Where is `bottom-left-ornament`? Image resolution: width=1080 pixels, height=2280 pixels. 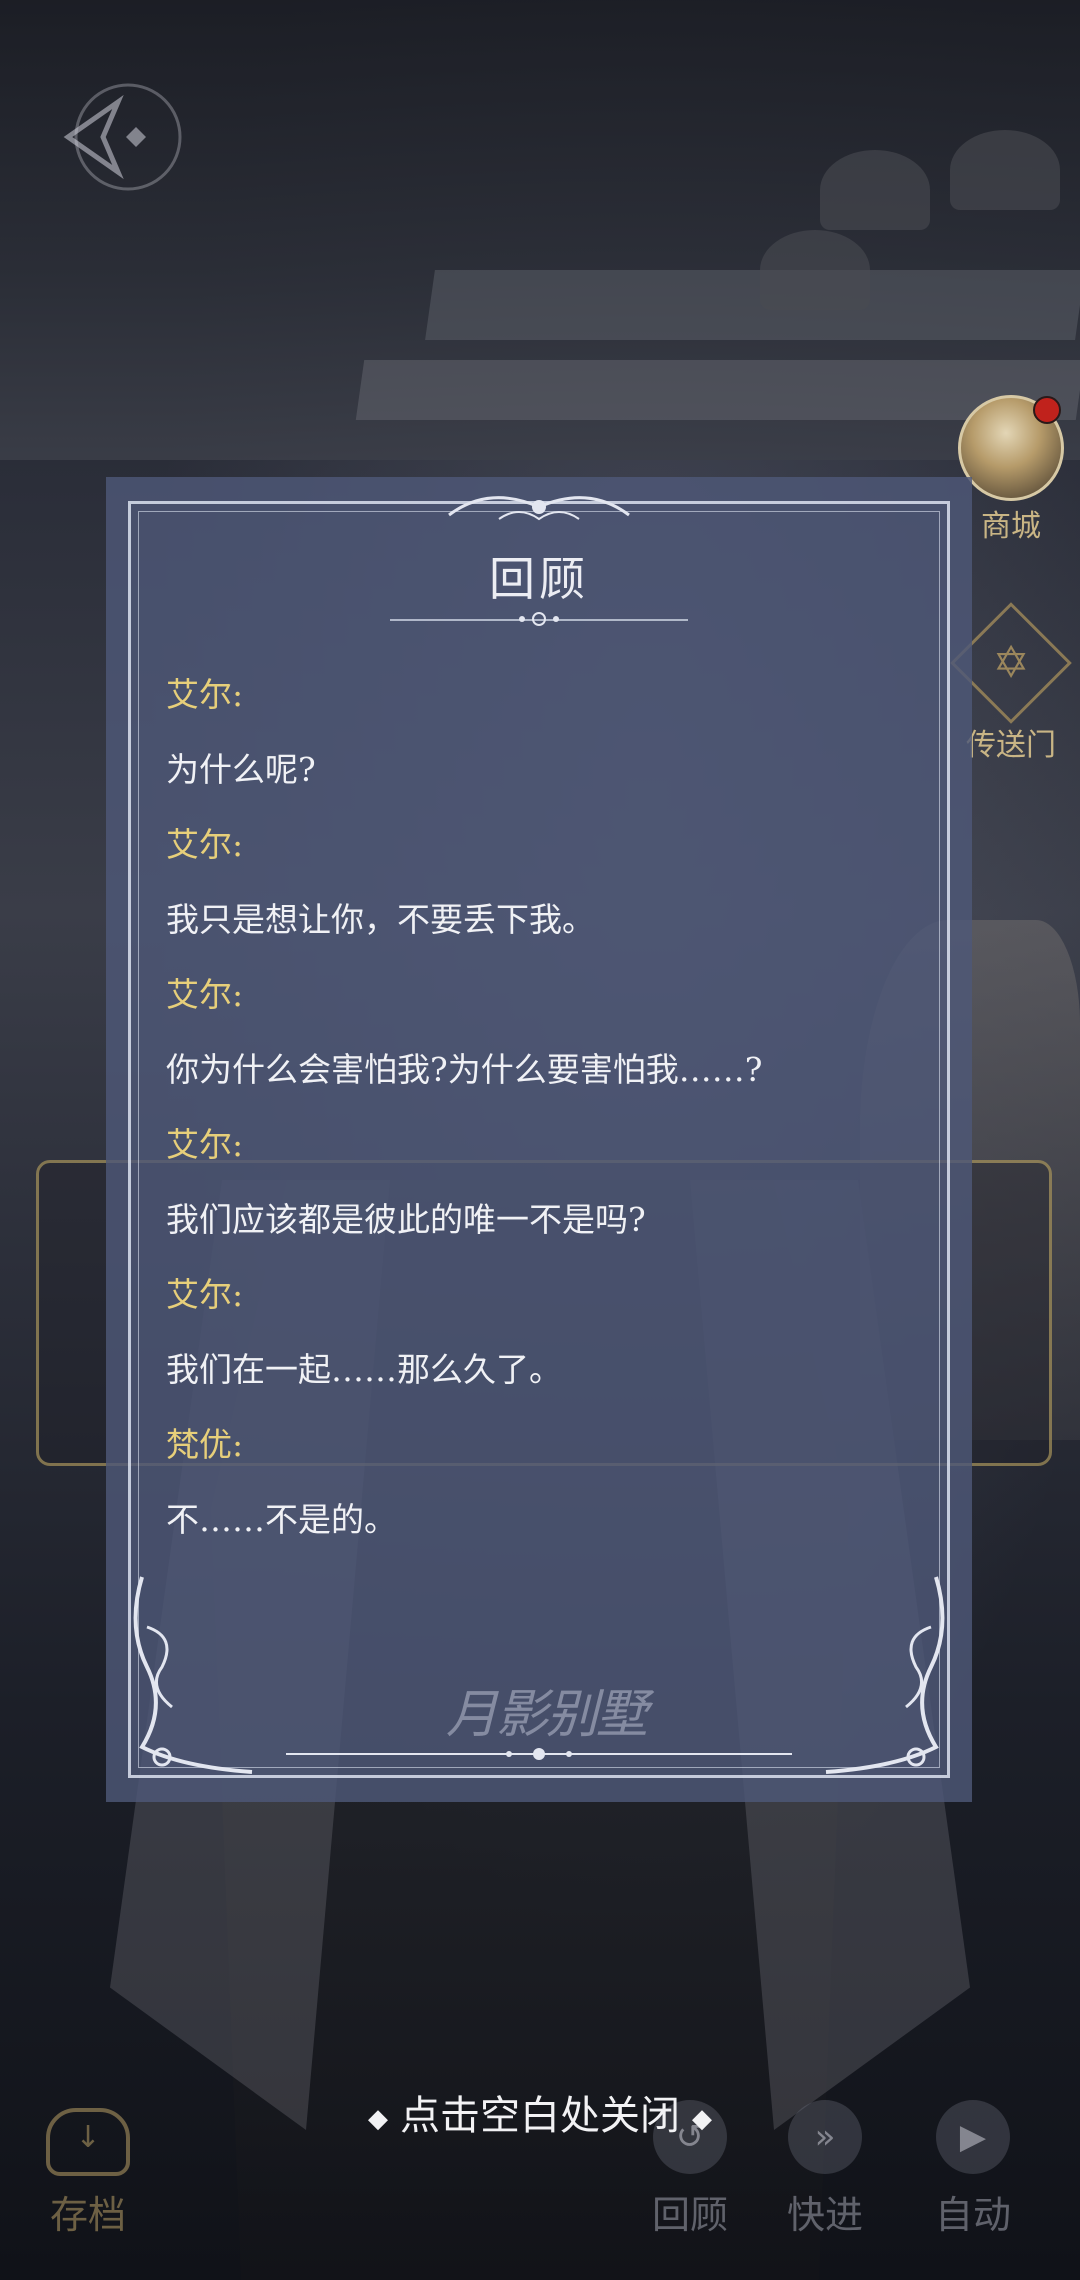 bottom-left-ornament is located at coordinates (193, 1675).